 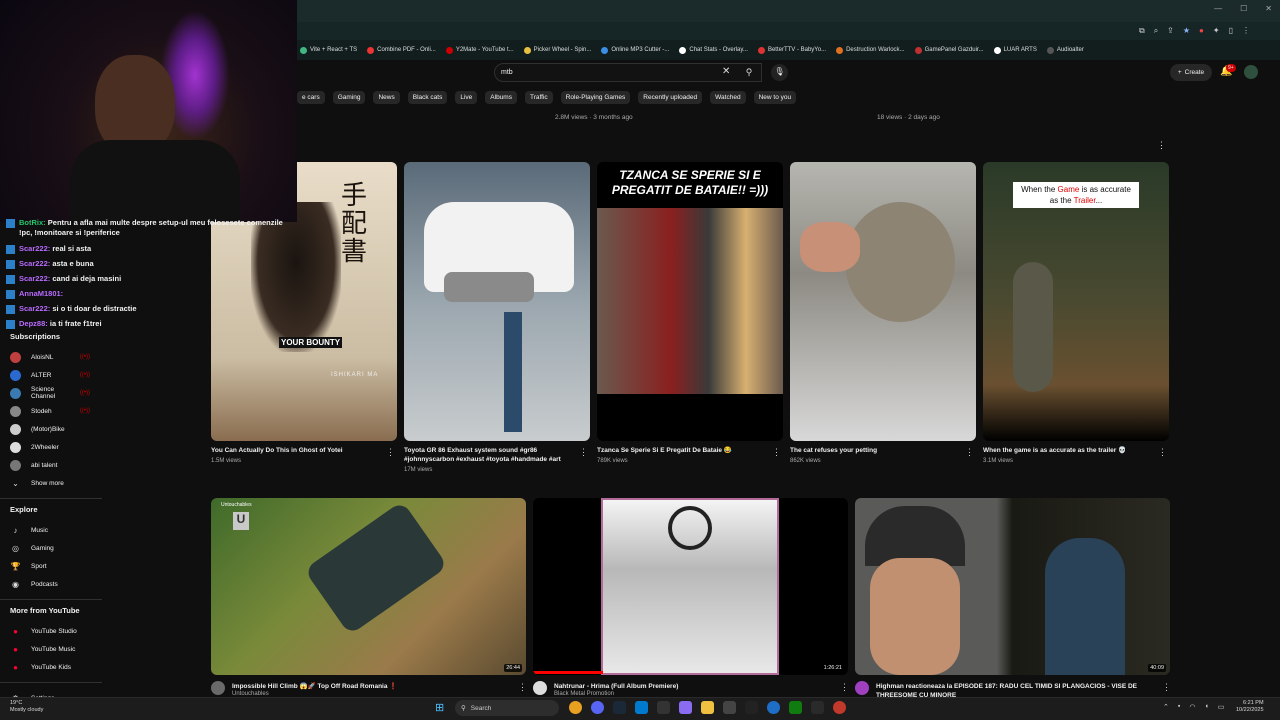 I want to click on browser-menu-icon: ⋮, so click(x=1246, y=31).